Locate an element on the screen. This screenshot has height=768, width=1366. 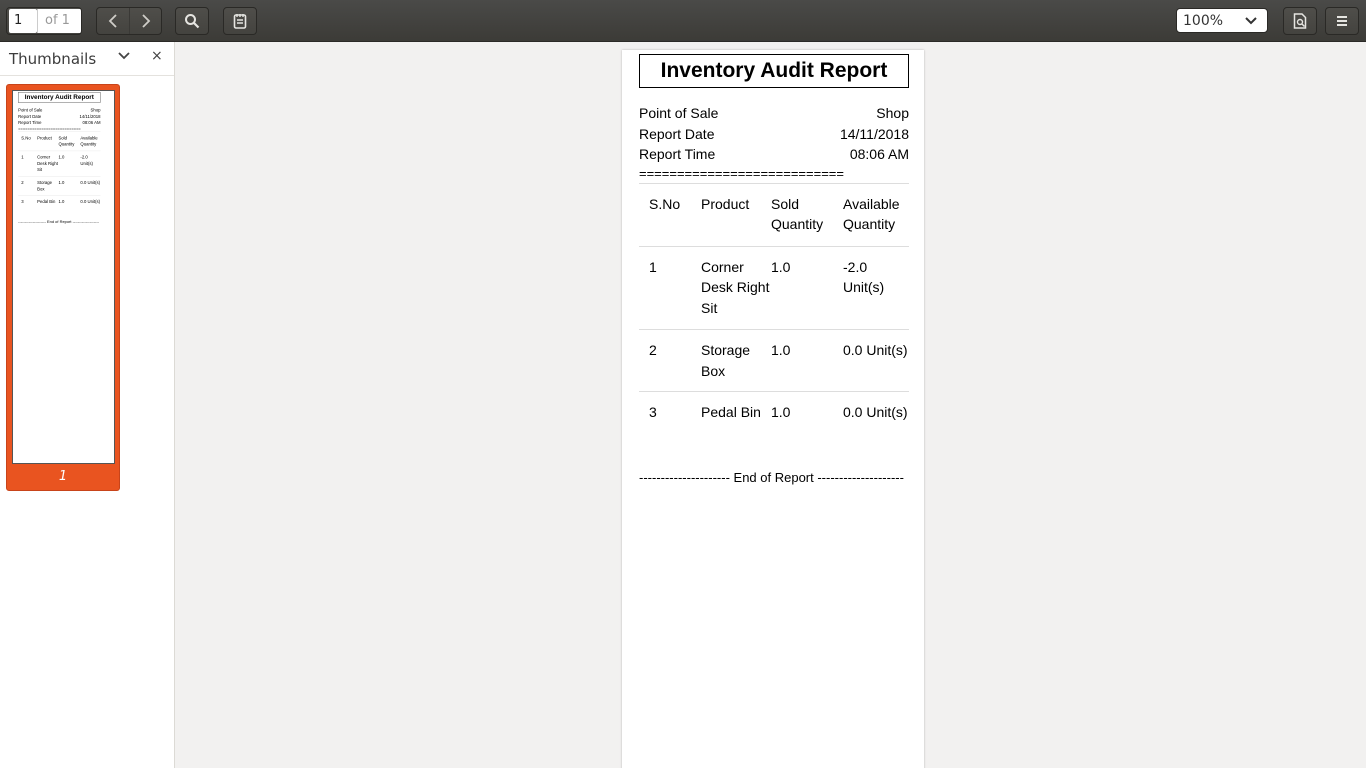
document-properties-button is located at coordinates (1300, 21).